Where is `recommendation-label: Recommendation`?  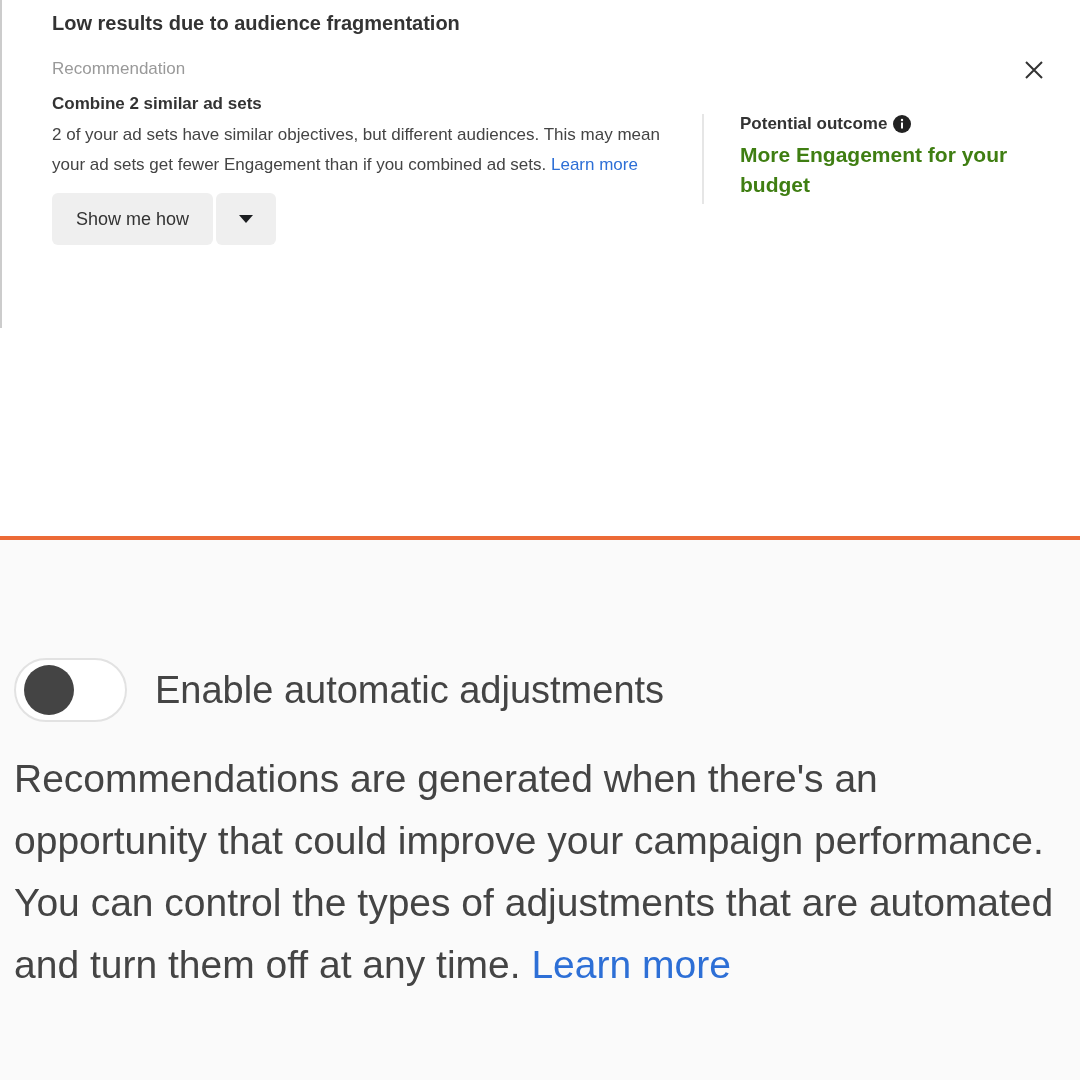 recommendation-label: Recommendation is located at coordinates (119, 69).